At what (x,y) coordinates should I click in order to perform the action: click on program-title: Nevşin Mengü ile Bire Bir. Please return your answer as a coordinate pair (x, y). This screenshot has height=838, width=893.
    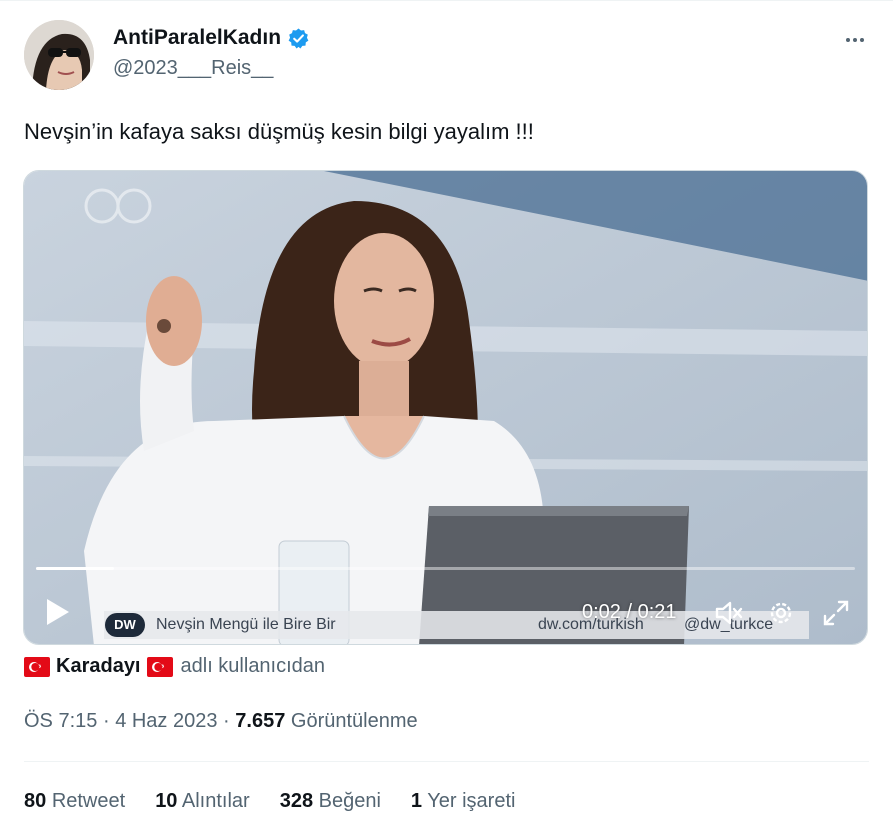
    Looking at the image, I should click on (246, 624).